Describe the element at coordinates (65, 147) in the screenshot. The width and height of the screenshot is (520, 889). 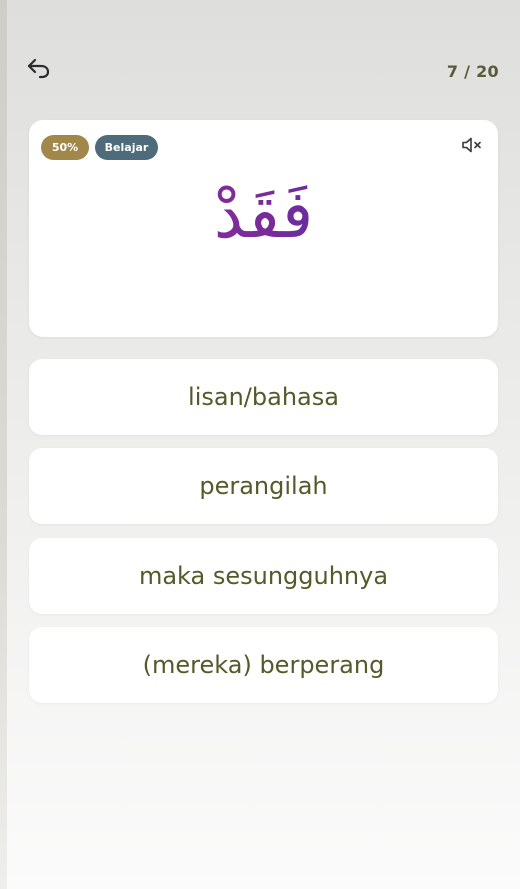
I see `progress-badge: 50%` at that location.